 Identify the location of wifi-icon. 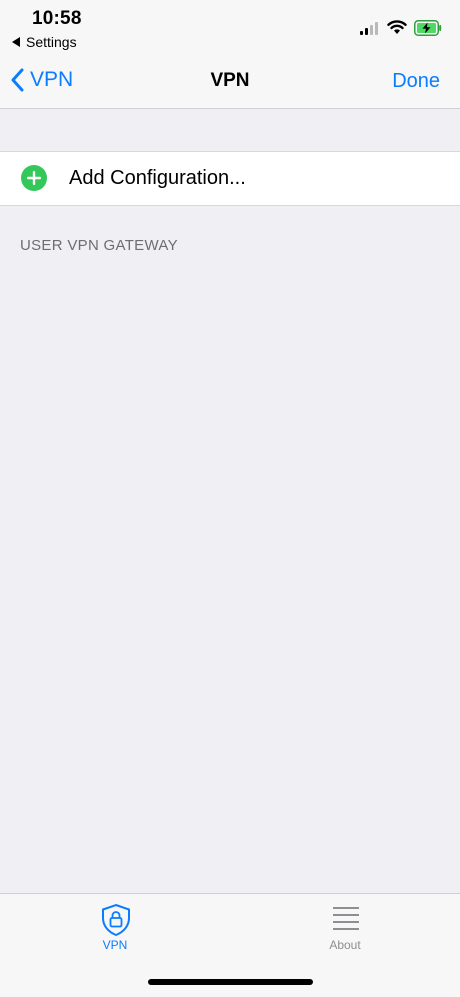
(397, 27).